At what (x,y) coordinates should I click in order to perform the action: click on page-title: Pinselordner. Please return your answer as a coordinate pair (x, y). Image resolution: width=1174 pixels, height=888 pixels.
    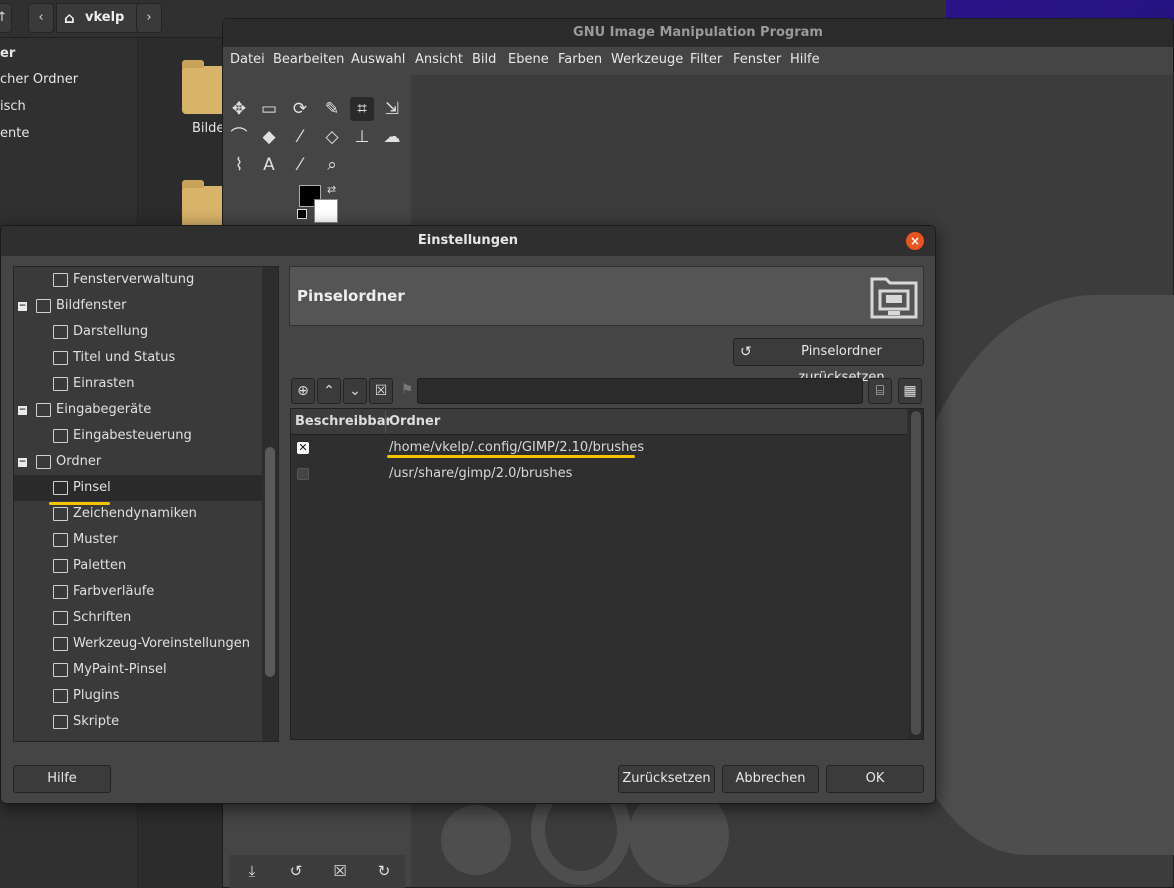
    Looking at the image, I should click on (351, 296).